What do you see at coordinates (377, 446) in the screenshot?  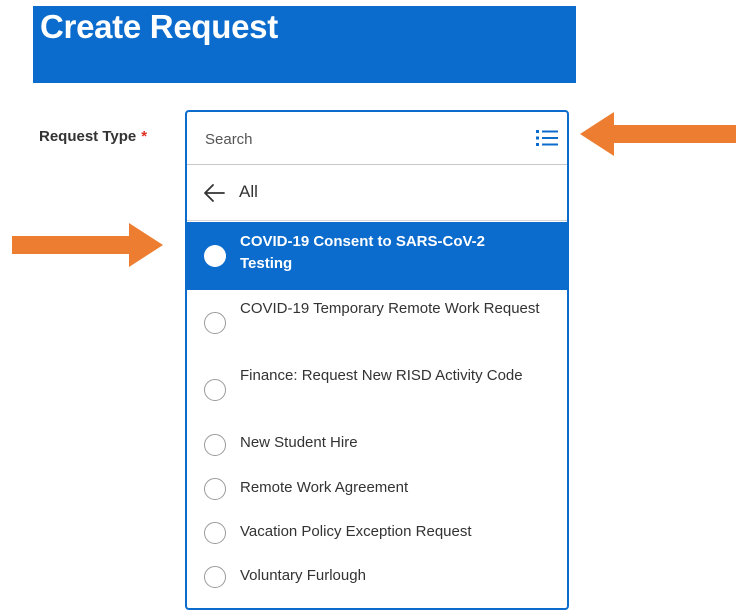 I see `option-new-student-hire: New Student Hire` at bounding box center [377, 446].